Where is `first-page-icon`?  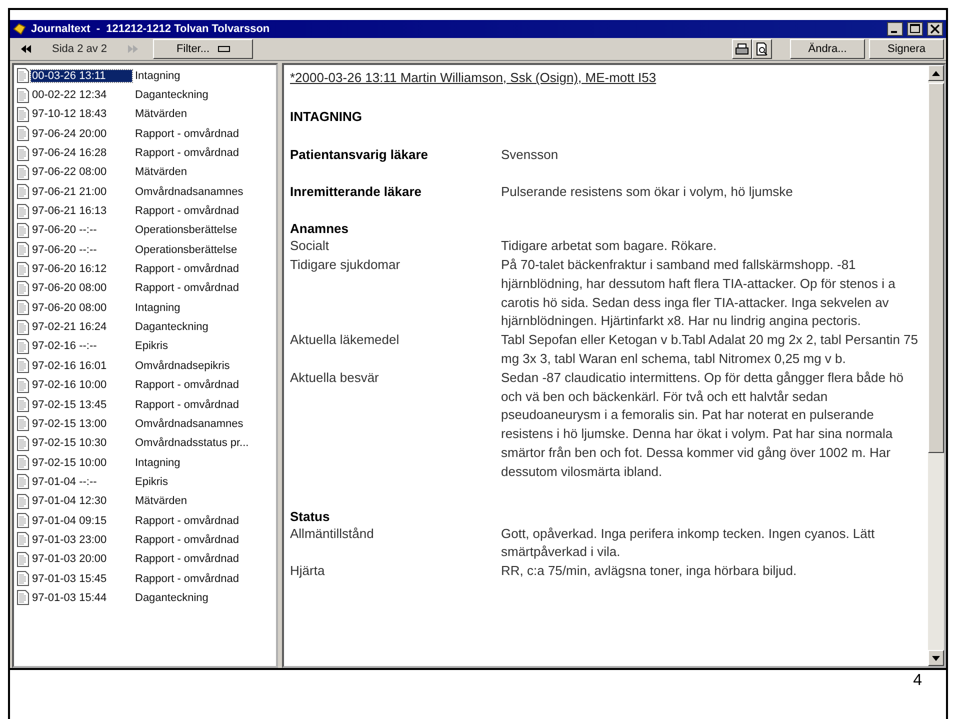
first-page-icon is located at coordinates (26, 49).